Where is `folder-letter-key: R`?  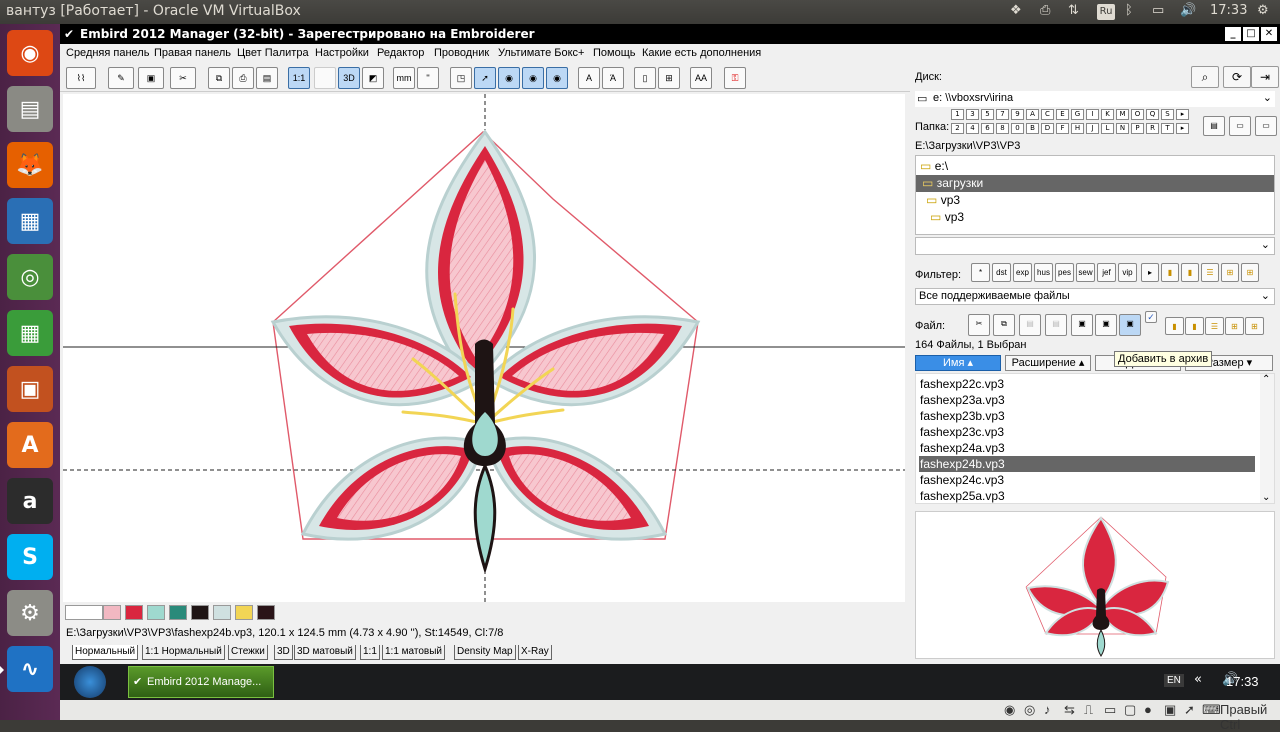 folder-letter-key: R is located at coordinates (1152, 128).